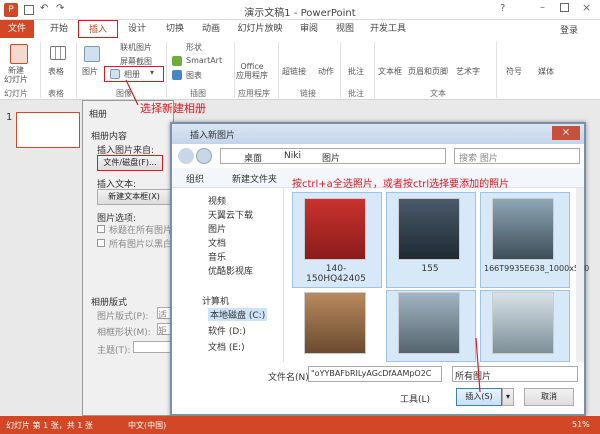 The width and height of the screenshot is (600, 434). Describe the element at coordinates (581, 424) in the screenshot. I see `zoom-level: 51%` at that location.